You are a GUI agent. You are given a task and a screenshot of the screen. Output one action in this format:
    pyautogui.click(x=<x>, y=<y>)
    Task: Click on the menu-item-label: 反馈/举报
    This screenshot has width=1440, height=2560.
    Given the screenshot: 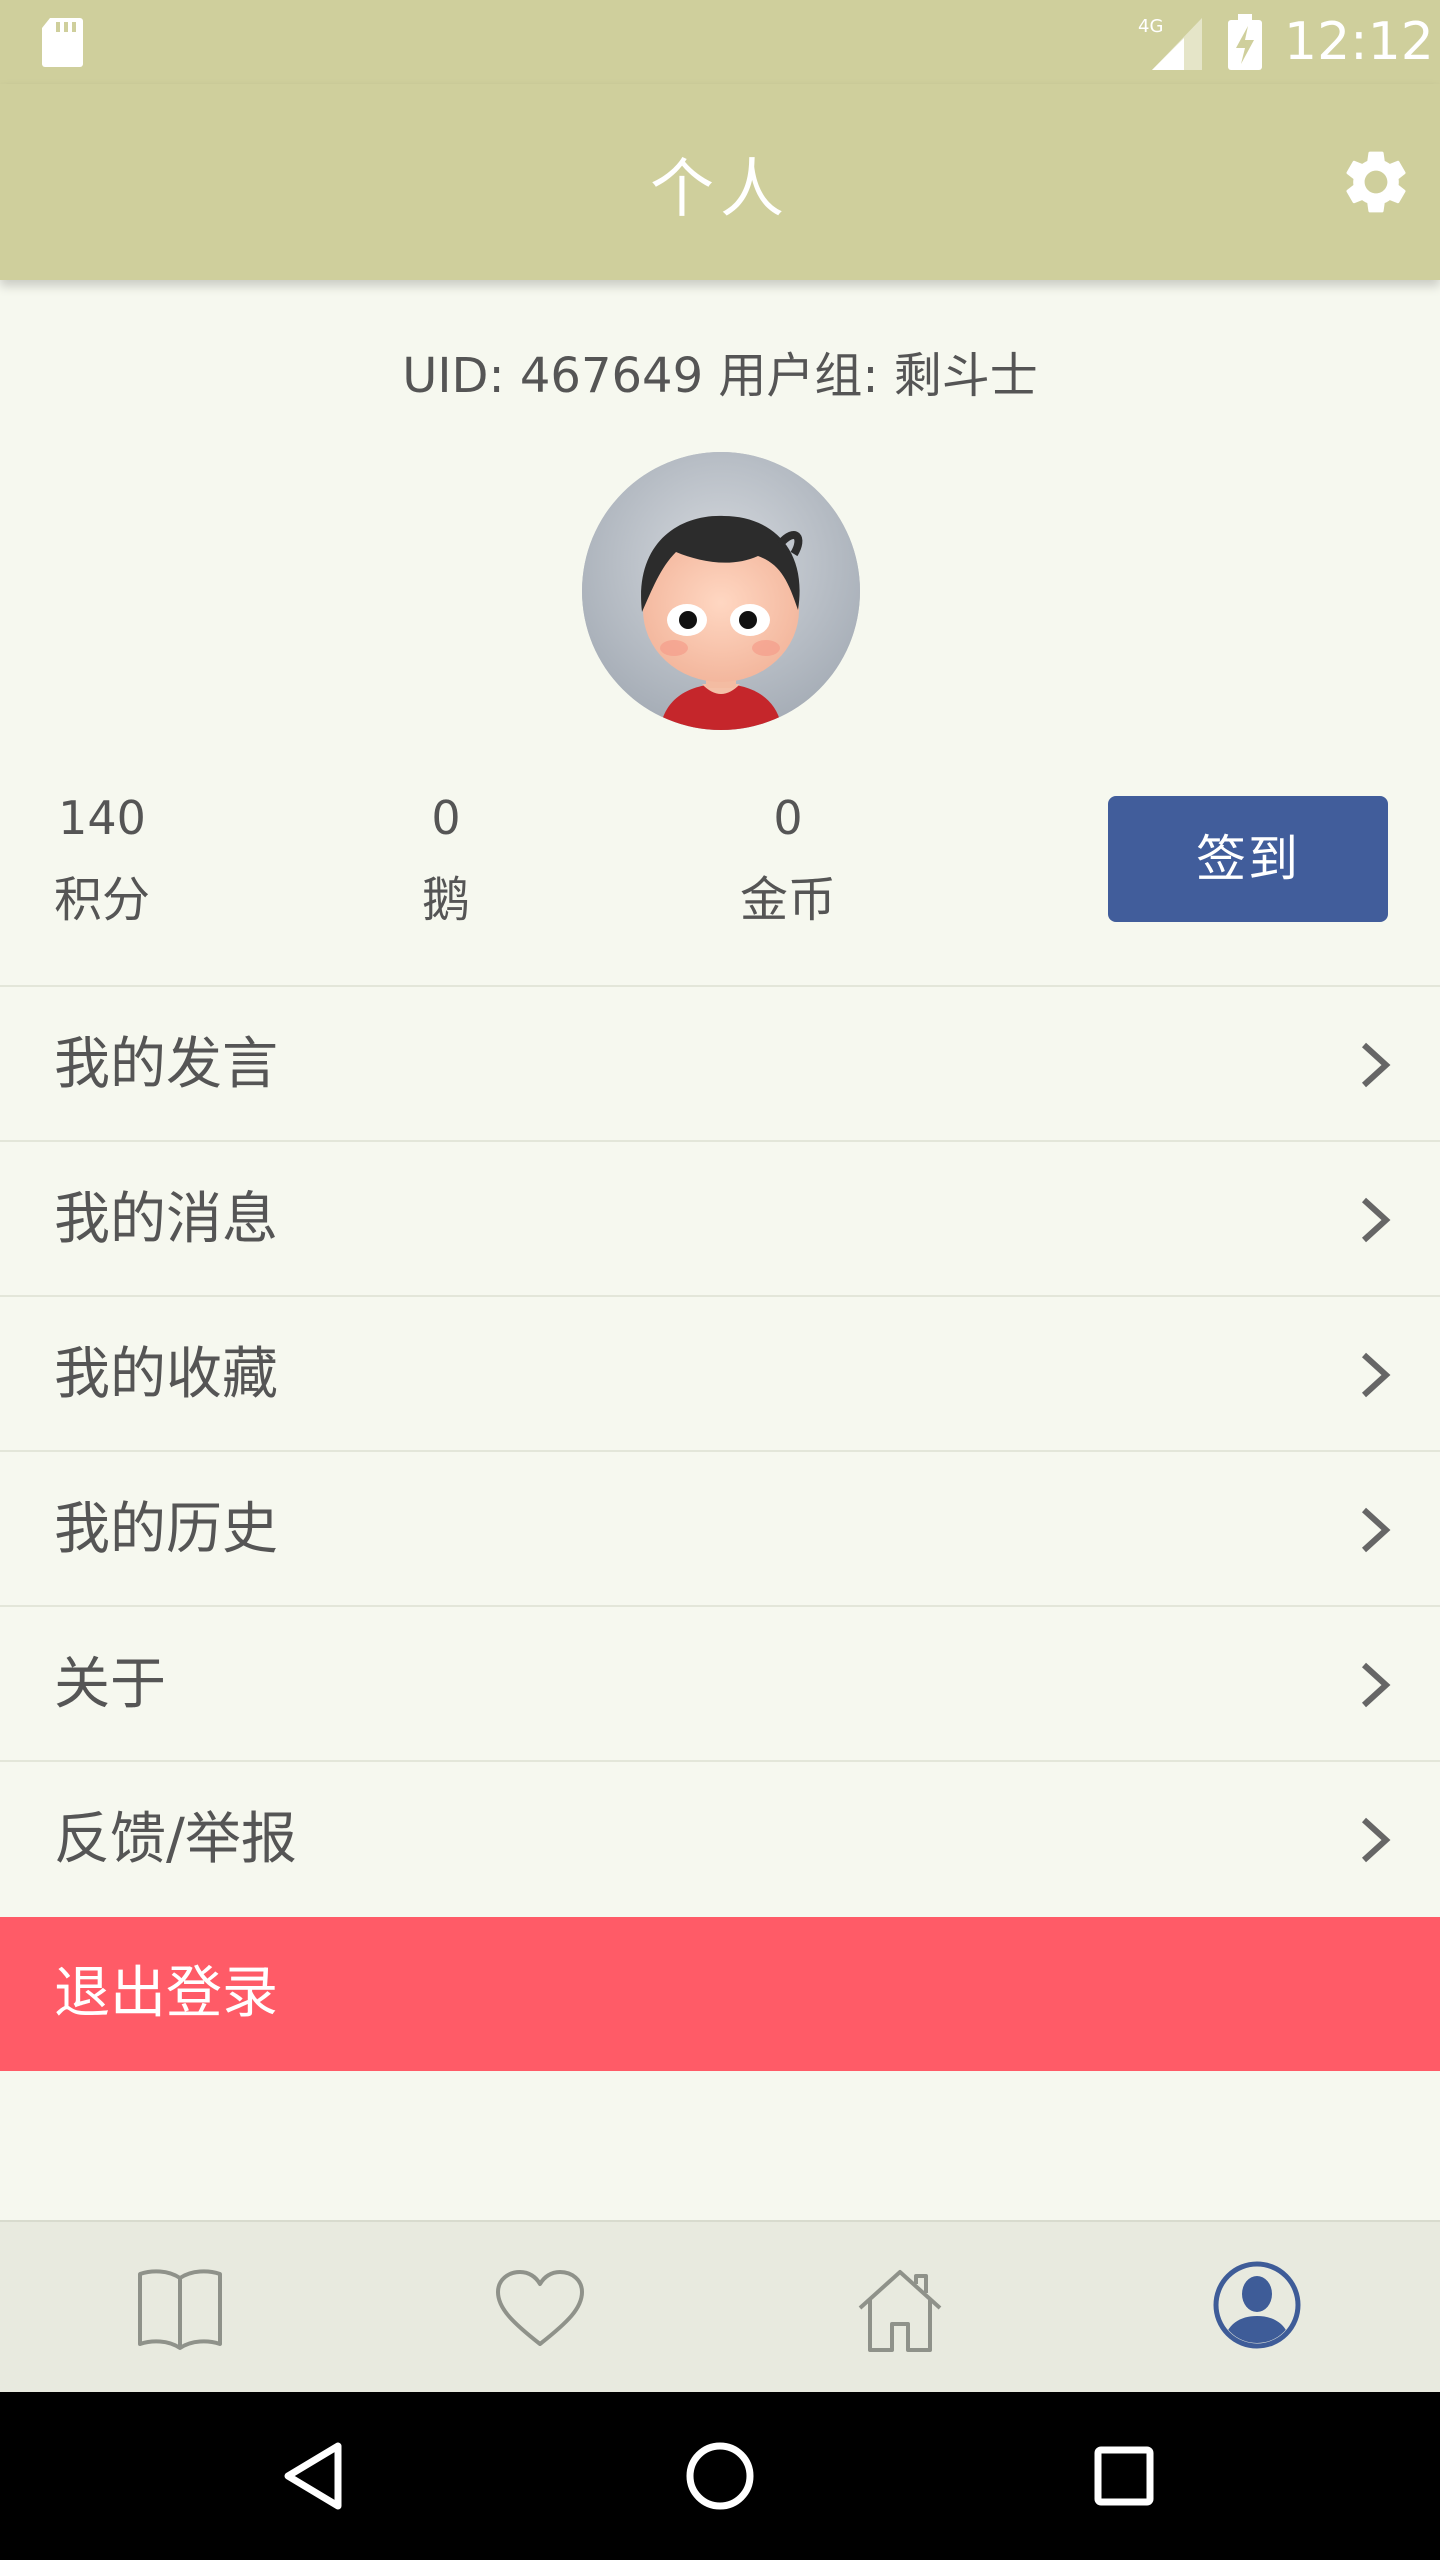 What is the action you would take?
    pyautogui.click(x=175, y=1839)
    